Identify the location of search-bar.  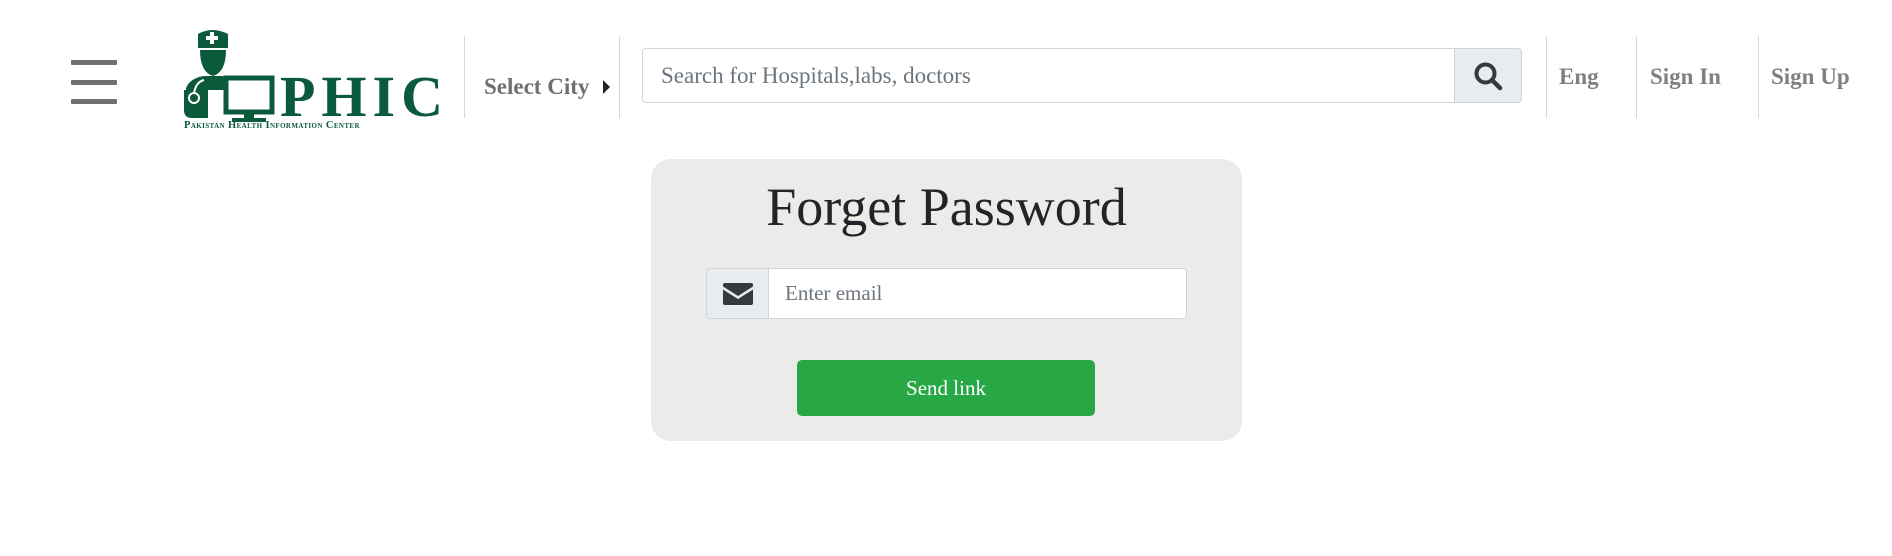
(1082, 75).